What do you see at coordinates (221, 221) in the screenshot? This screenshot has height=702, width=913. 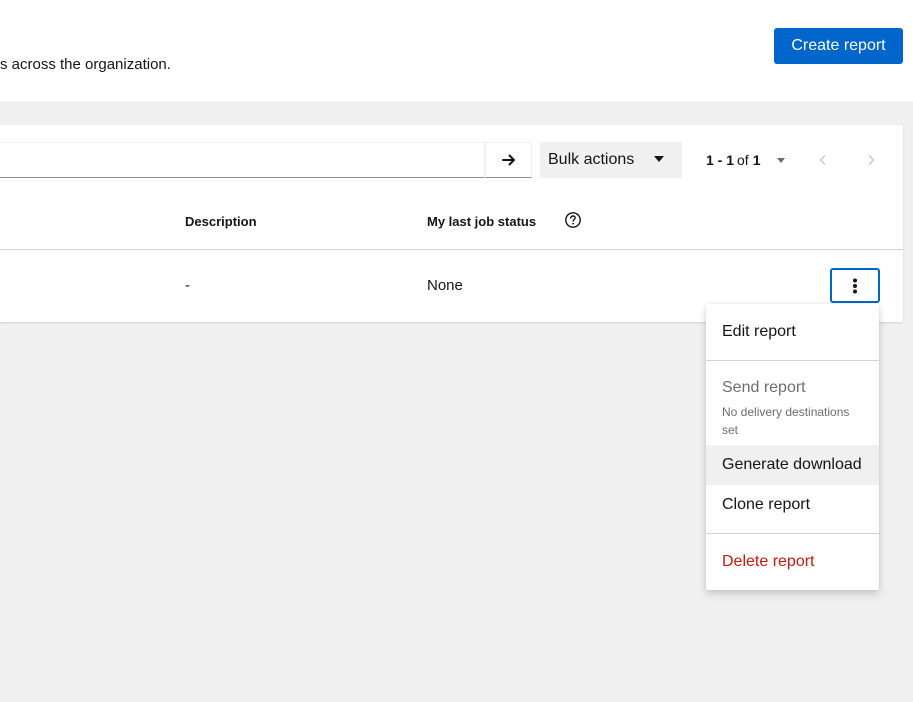 I see `column-header-description: Description` at bounding box center [221, 221].